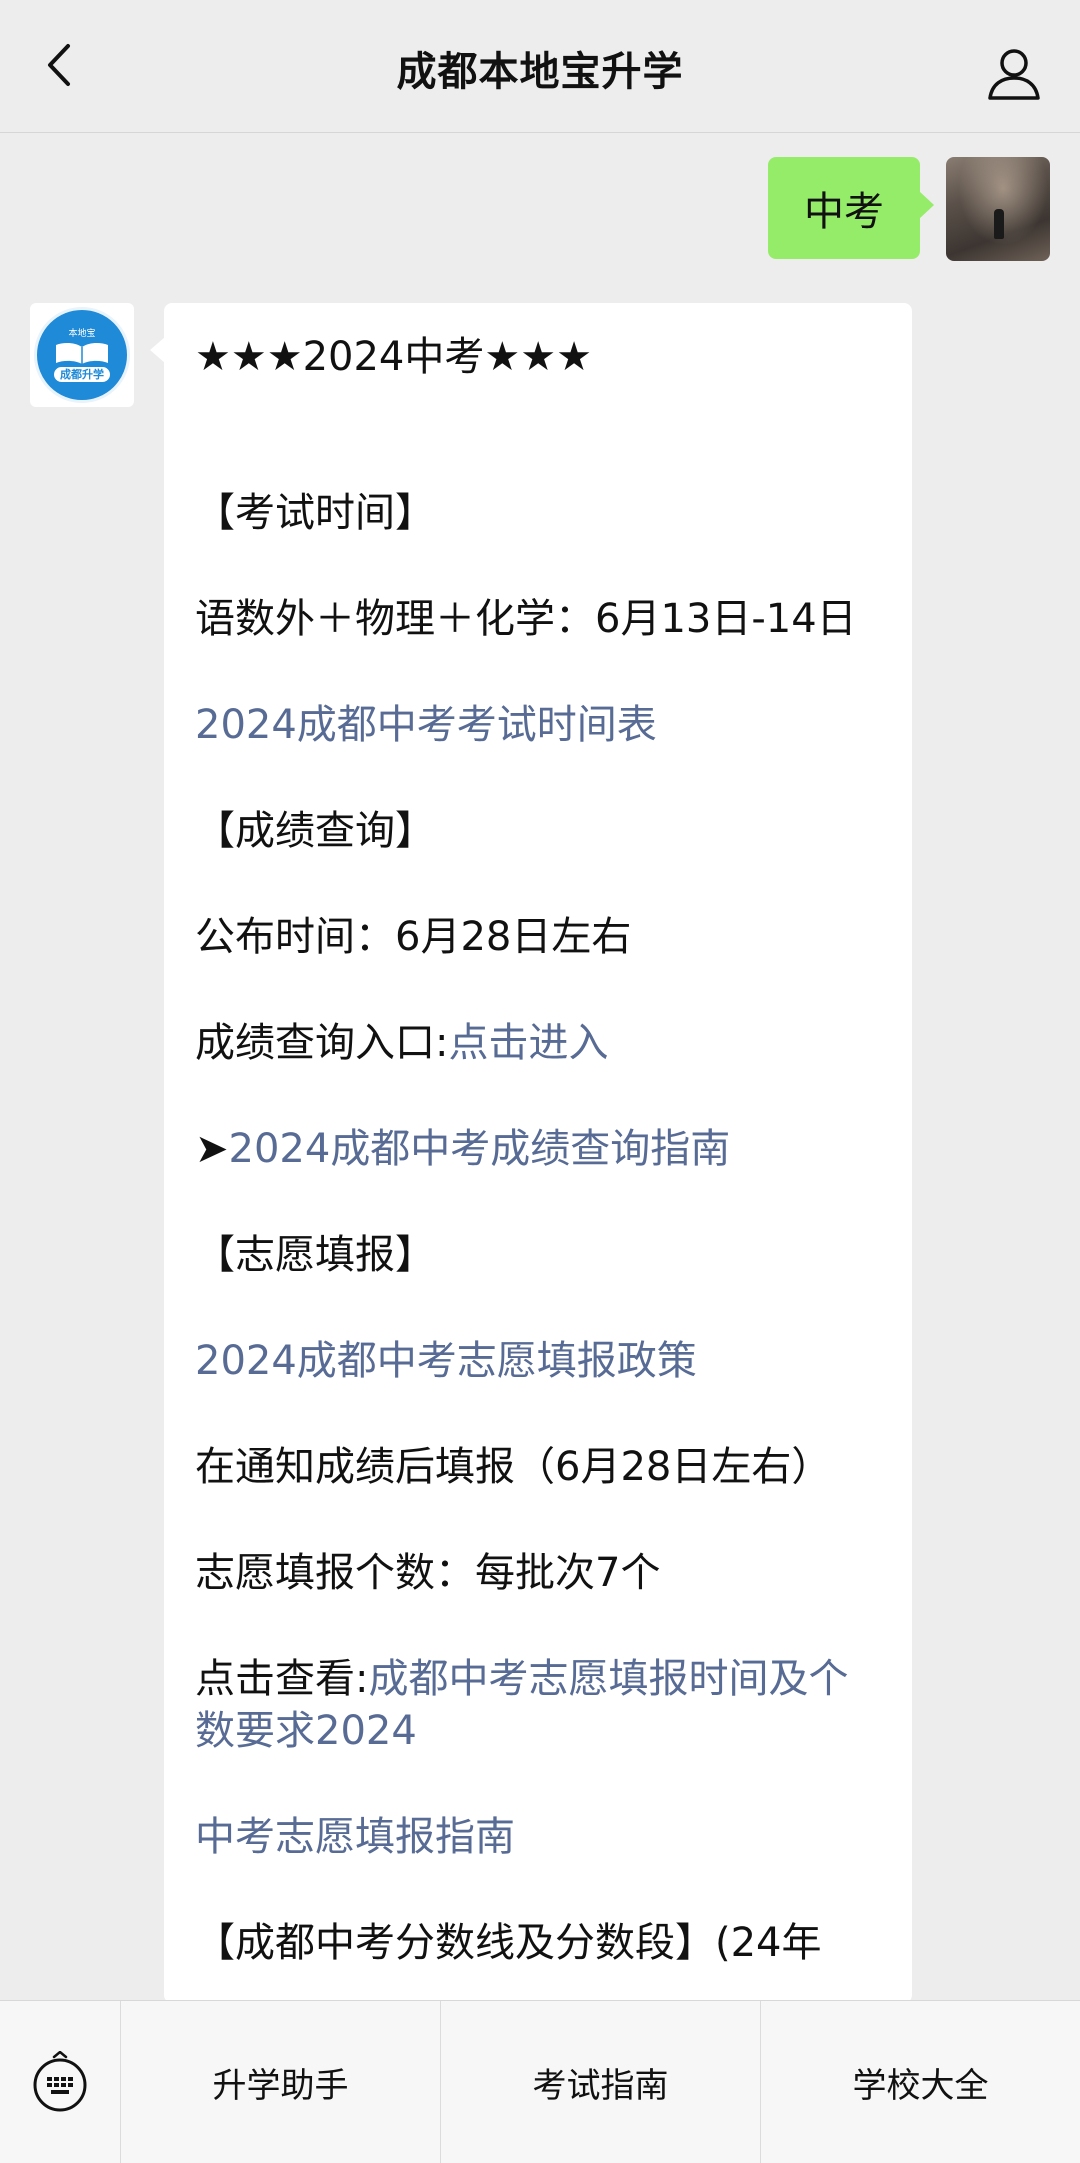 The height and width of the screenshot is (2163, 1080). I want to click on score-guide-line: ➤2024成都中考成绩查询指南, so click(538, 1149).